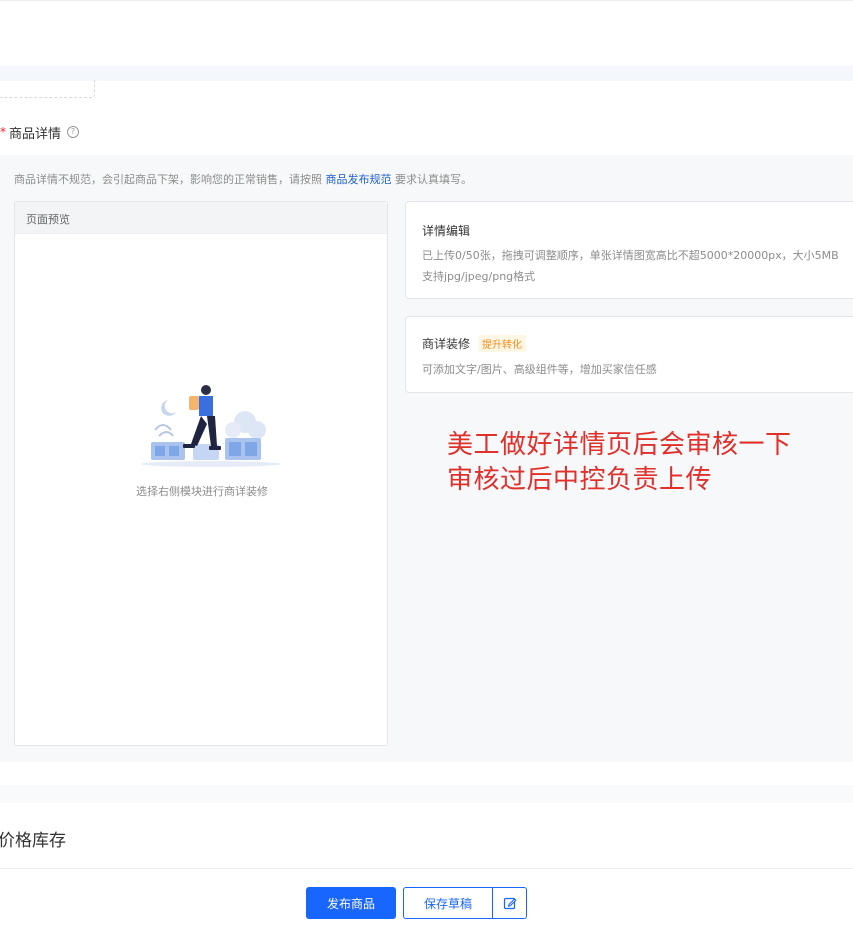  I want to click on price-stock-heading: 价格库存, so click(33, 841).